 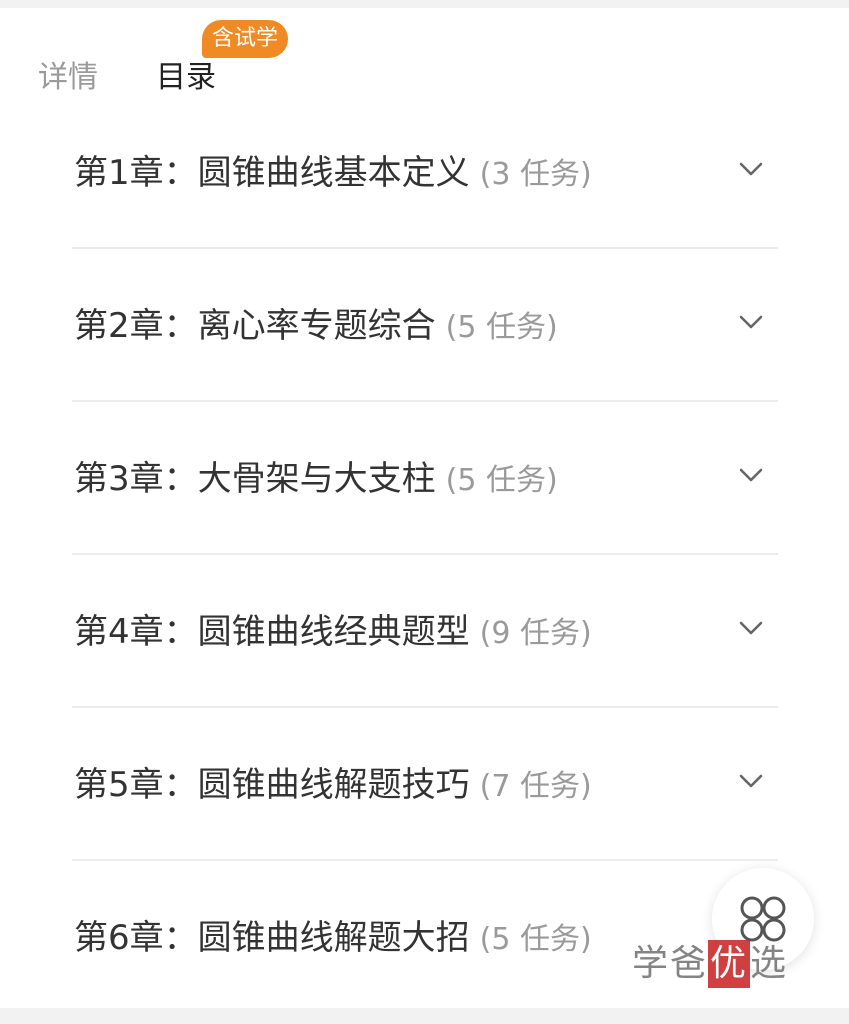 I want to click on grid-menu-icon, so click(x=763, y=919).